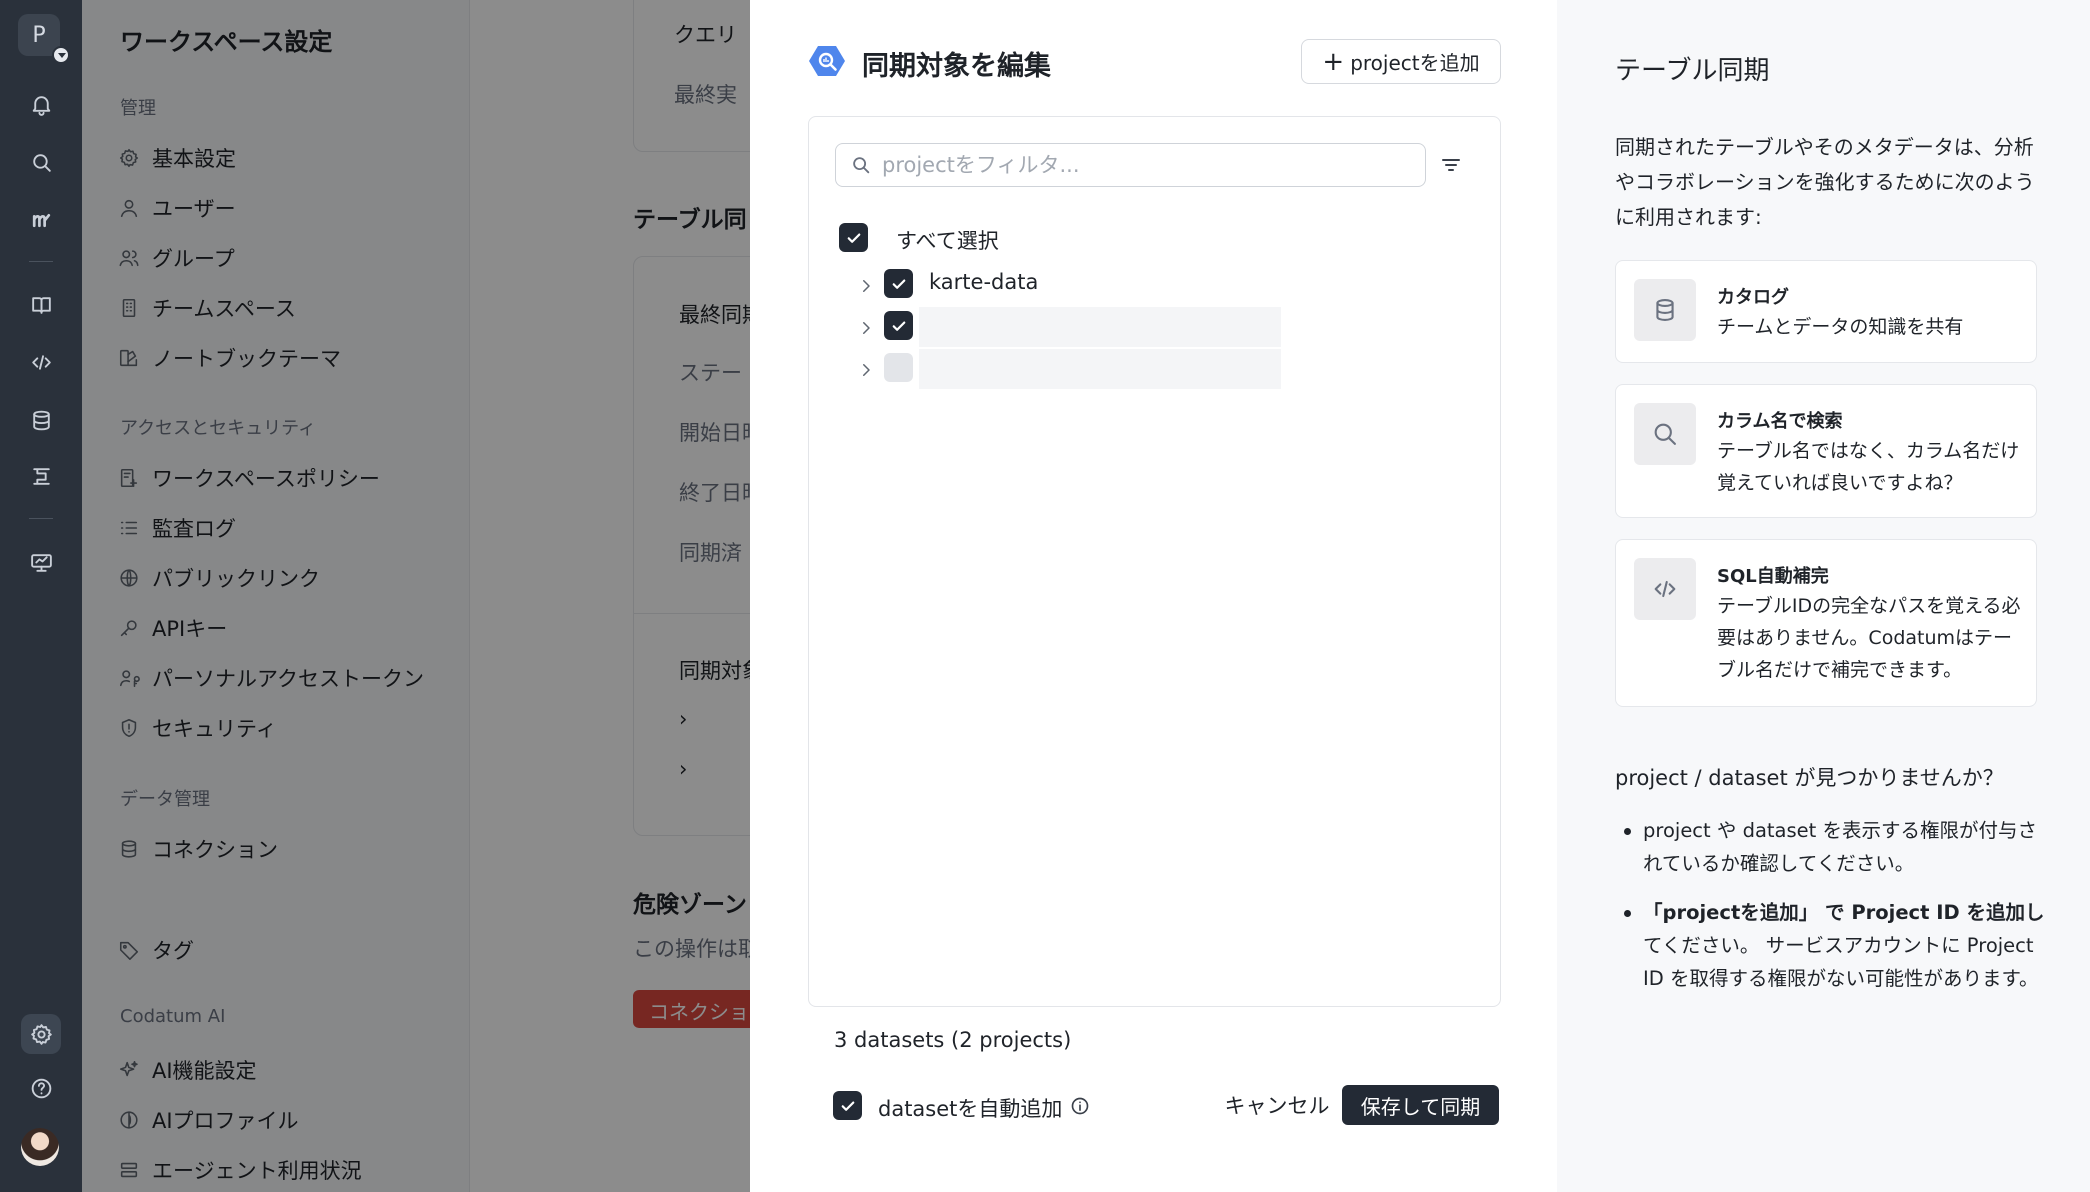 The width and height of the screenshot is (2090, 1192). I want to click on help-title: テーブル同期, so click(1692, 71).